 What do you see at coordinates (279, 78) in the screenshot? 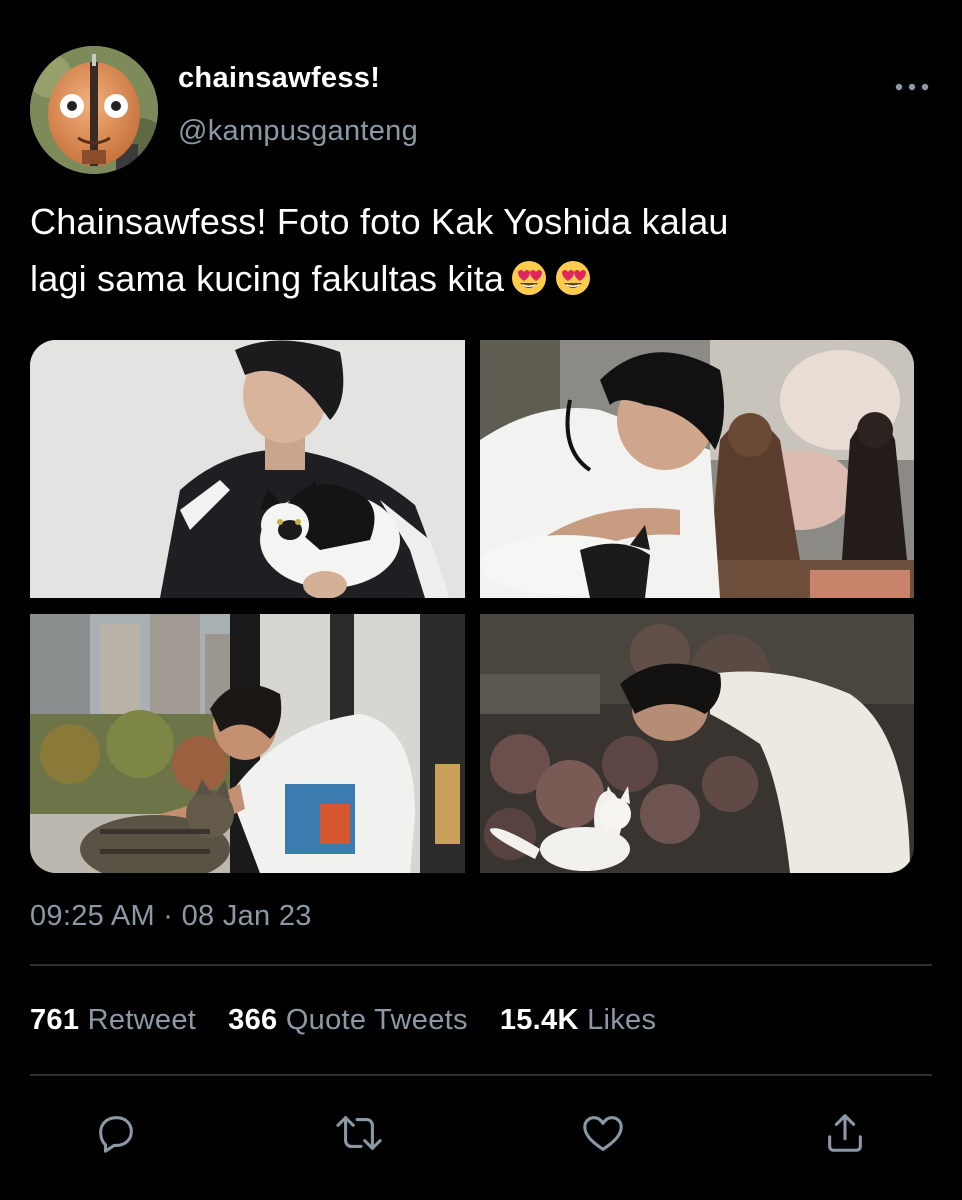
I see `display-name: chainsawfess!` at bounding box center [279, 78].